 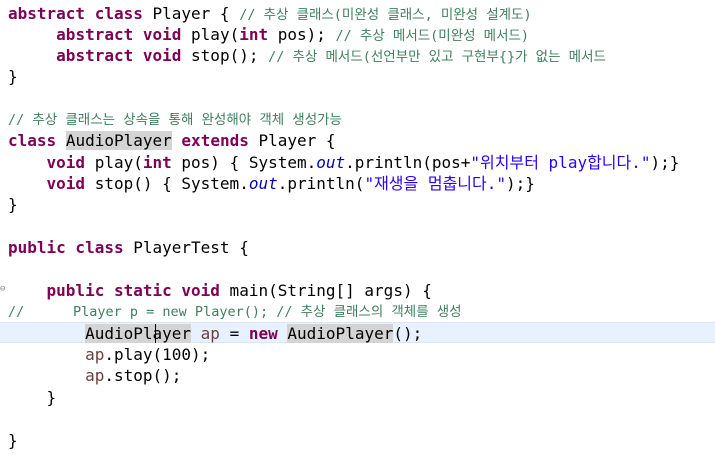 What do you see at coordinates (167, 183) in the screenshot?
I see `code-token: stop() { System.` at bounding box center [167, 183].